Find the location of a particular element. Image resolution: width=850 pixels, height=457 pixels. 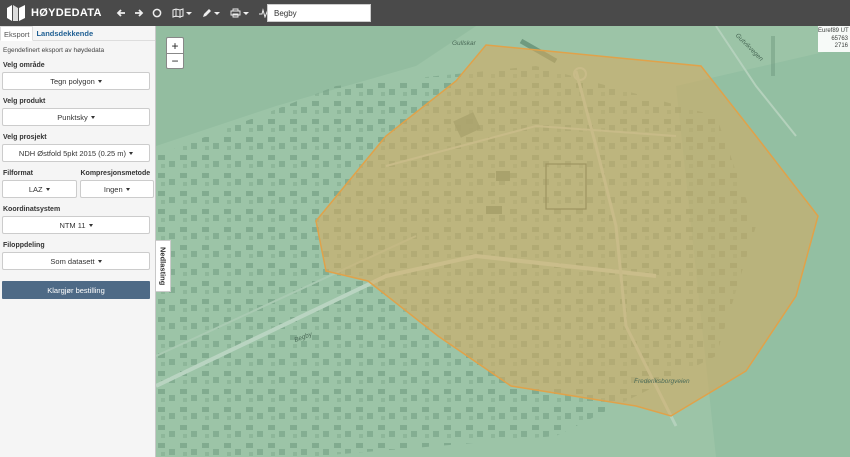

area-value: Tegn polygon is located at coordinates (72, 81).